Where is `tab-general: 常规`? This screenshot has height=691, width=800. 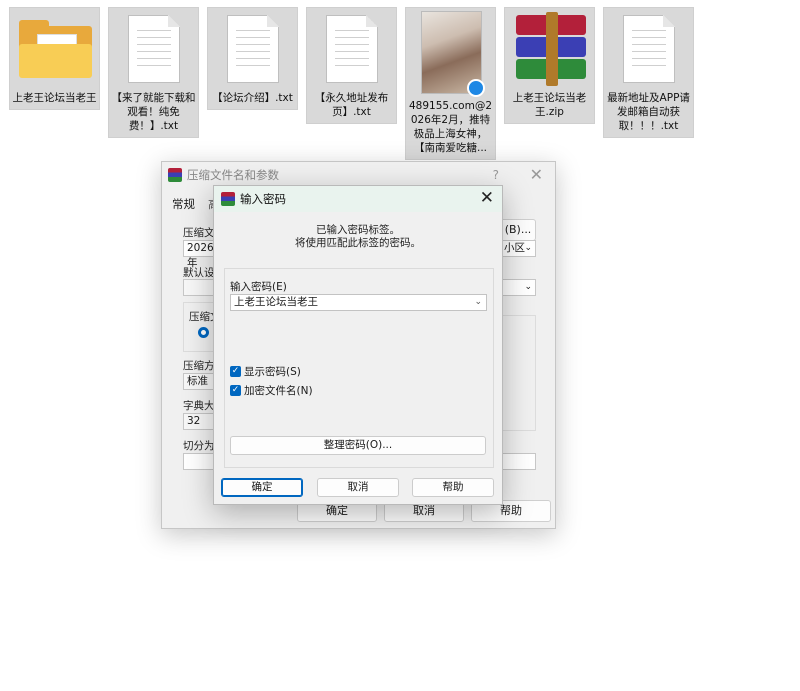 tab-general: 常规 is located at coordinates (183, 204).